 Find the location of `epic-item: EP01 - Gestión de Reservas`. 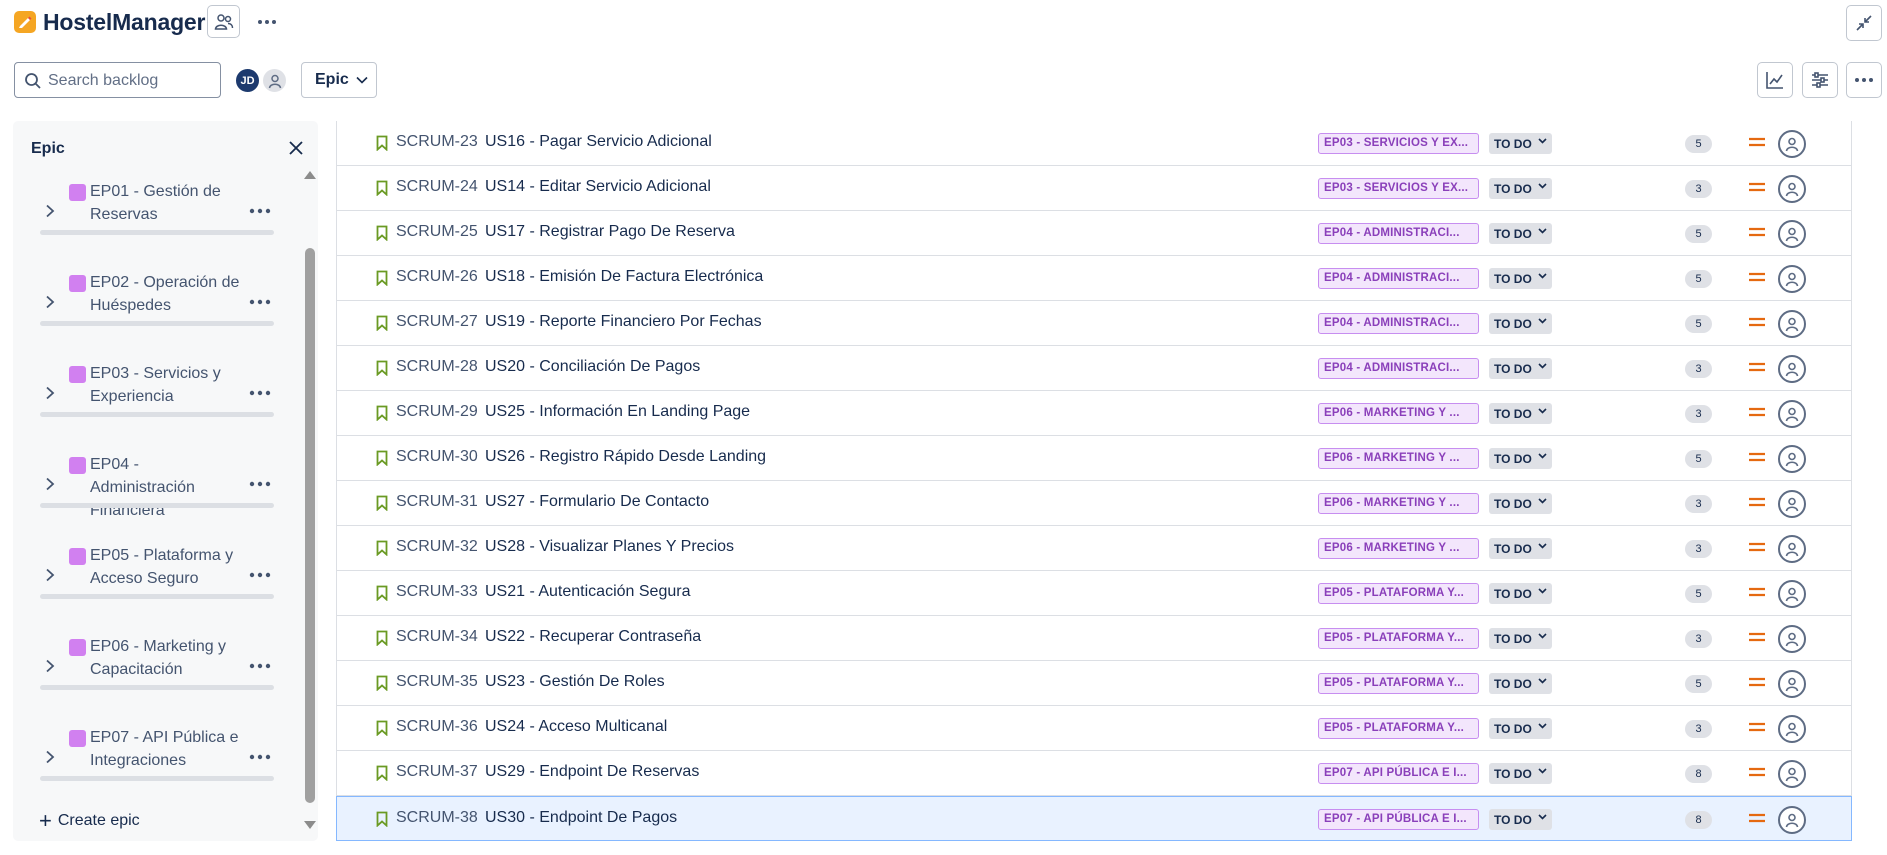

epic-item: EP01 - Gestión de Reservas is located at coordinates (158, 224).